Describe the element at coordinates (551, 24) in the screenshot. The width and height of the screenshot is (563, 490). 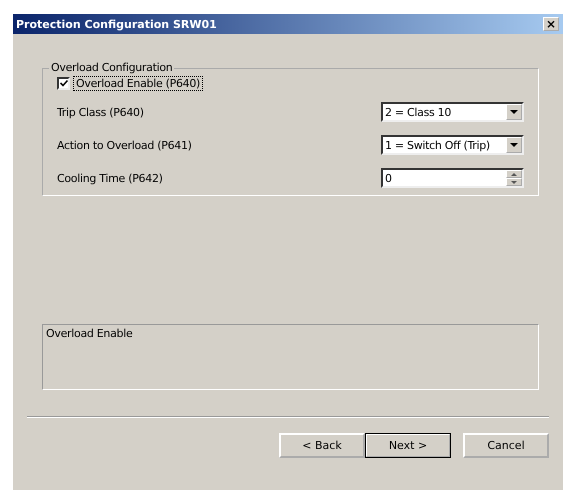
I see `close-button: ×` at that location.